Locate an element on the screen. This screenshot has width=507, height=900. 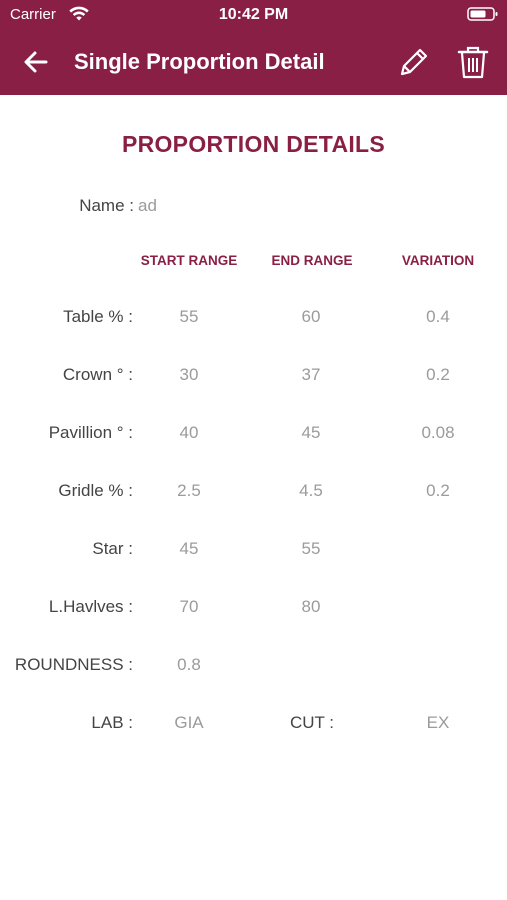
star-end-value: 55 is located at coordinates (311, 548).